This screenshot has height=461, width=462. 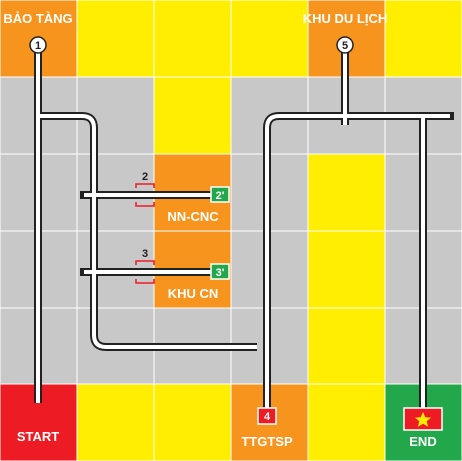 I want to click on station-number-2-prime: 2', so click(x=220, y=196).